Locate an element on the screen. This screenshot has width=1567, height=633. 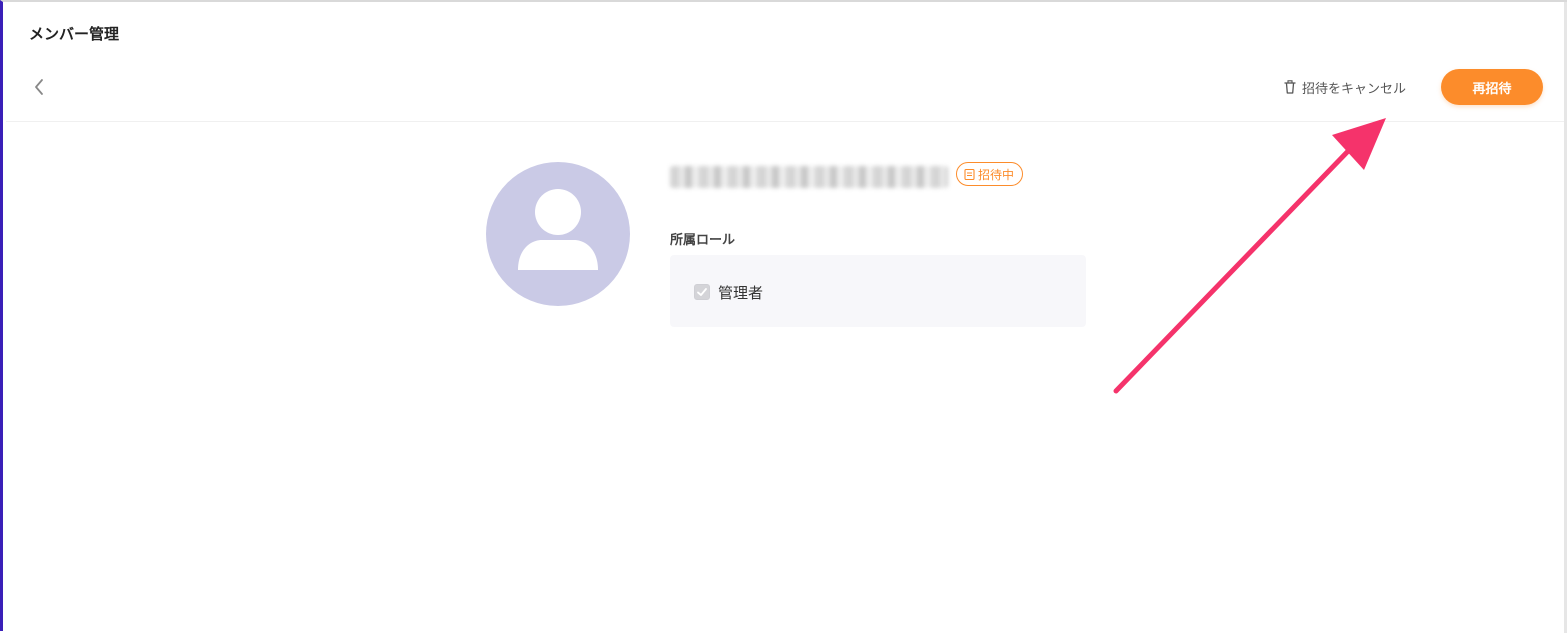
roles-heading: 所属ロール is located at coordinates (703, 240).